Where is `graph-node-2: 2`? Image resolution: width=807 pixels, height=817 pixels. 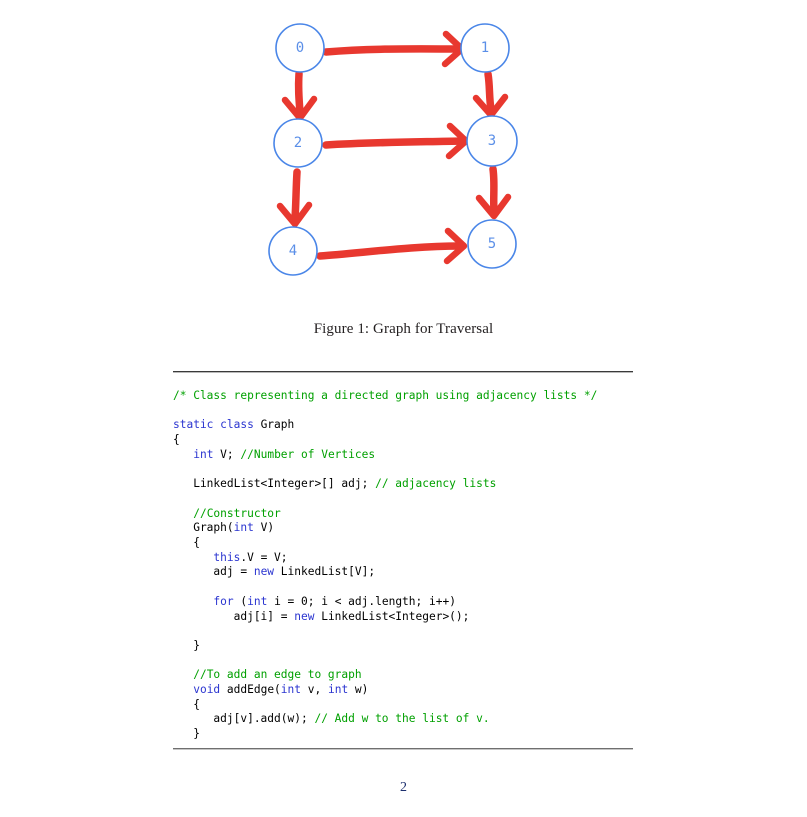
graph-node-2: 2 is located at coordinates (298, 143).